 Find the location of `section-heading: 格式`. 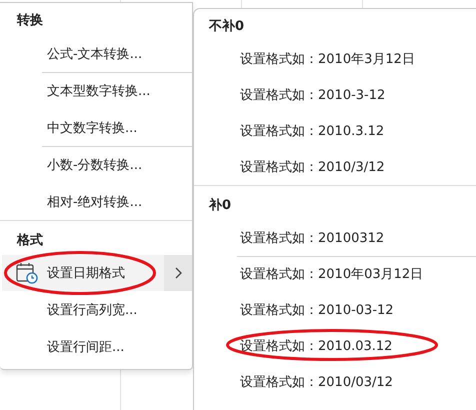

section-heading: 格式 is located at coordinates (30, 241).